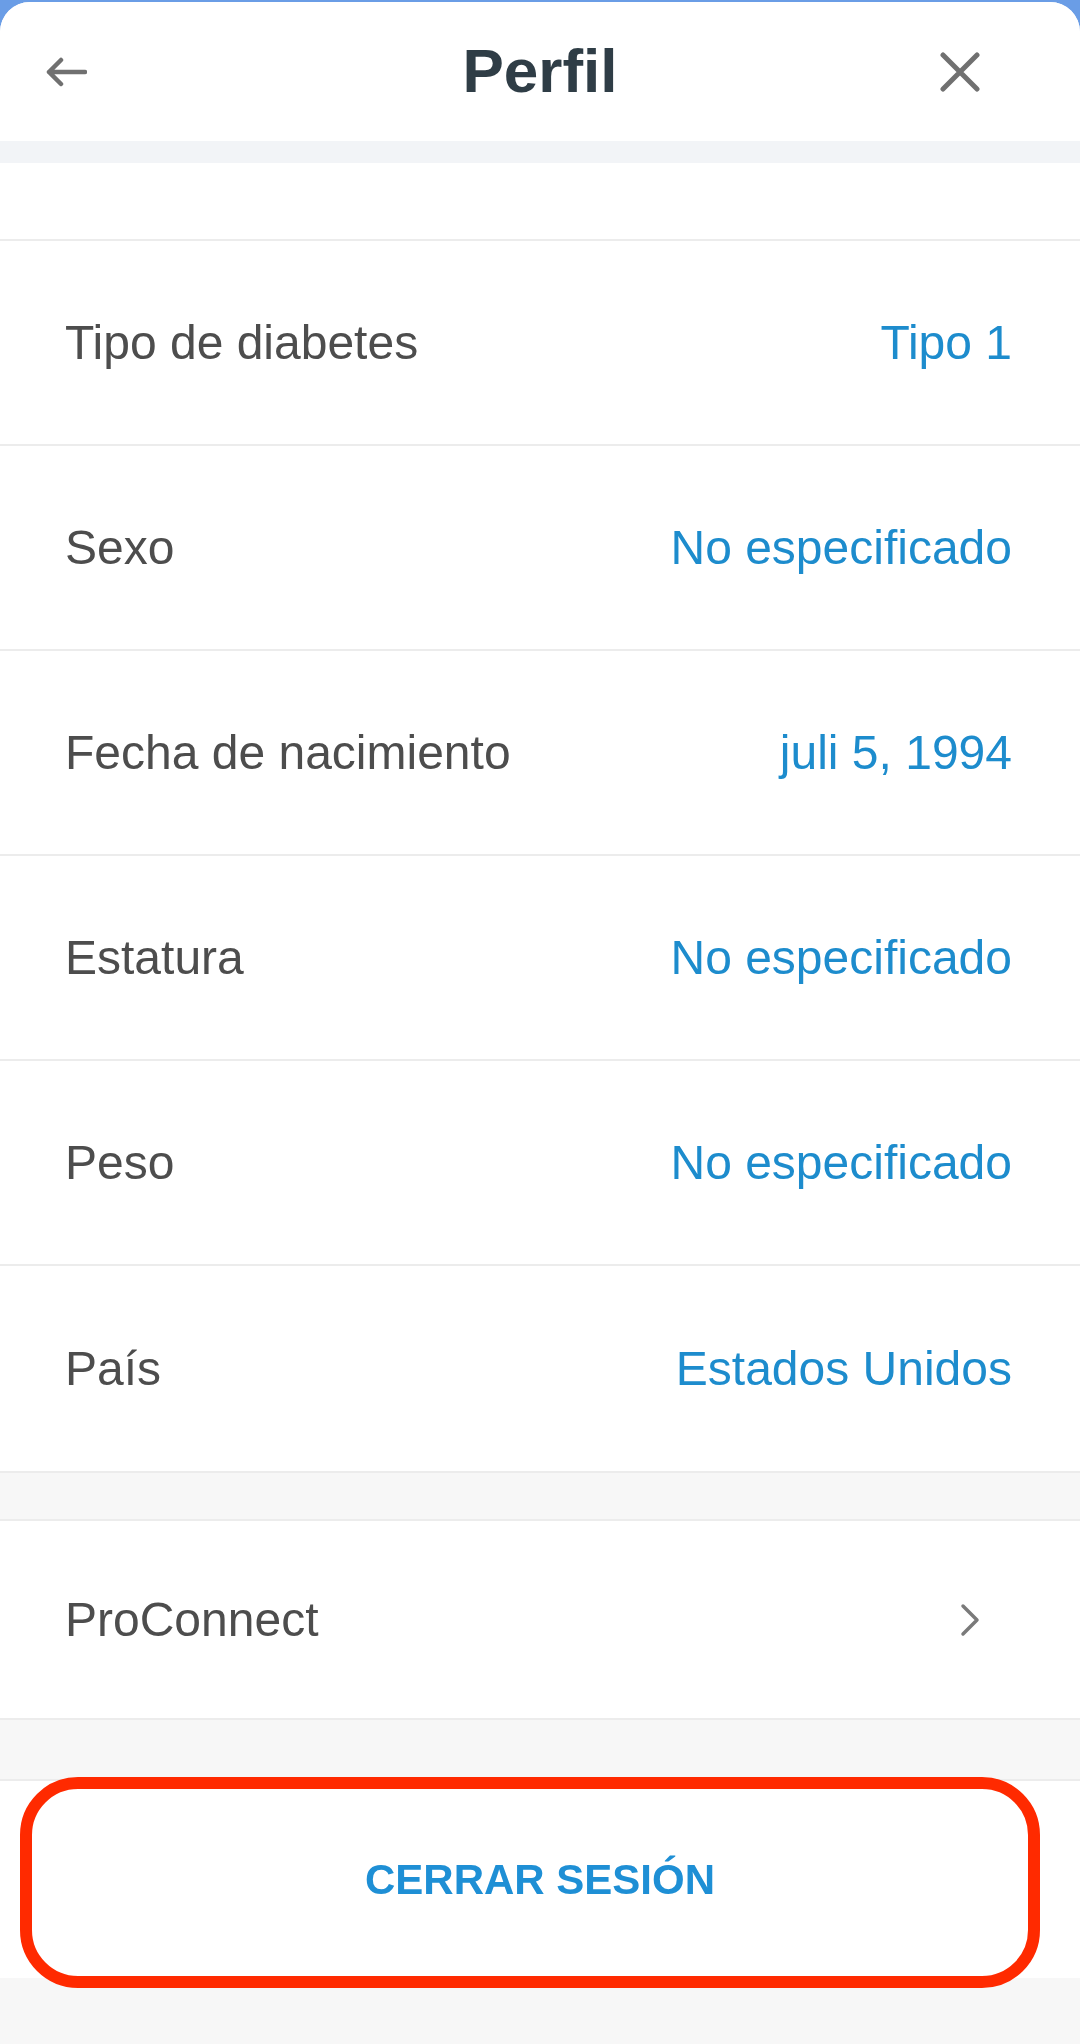 The width and height of the screenshot is (1080, 2044). I want to click on field-value: Estados Unidos, so click(843, 1368).